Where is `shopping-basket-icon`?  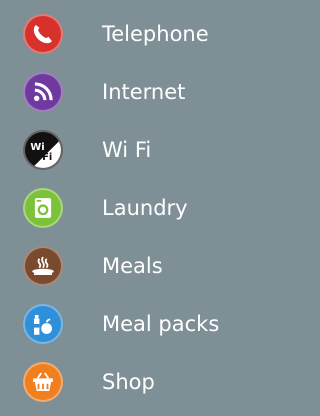
shopping-basket-icon is located at coordinates (43, 382).